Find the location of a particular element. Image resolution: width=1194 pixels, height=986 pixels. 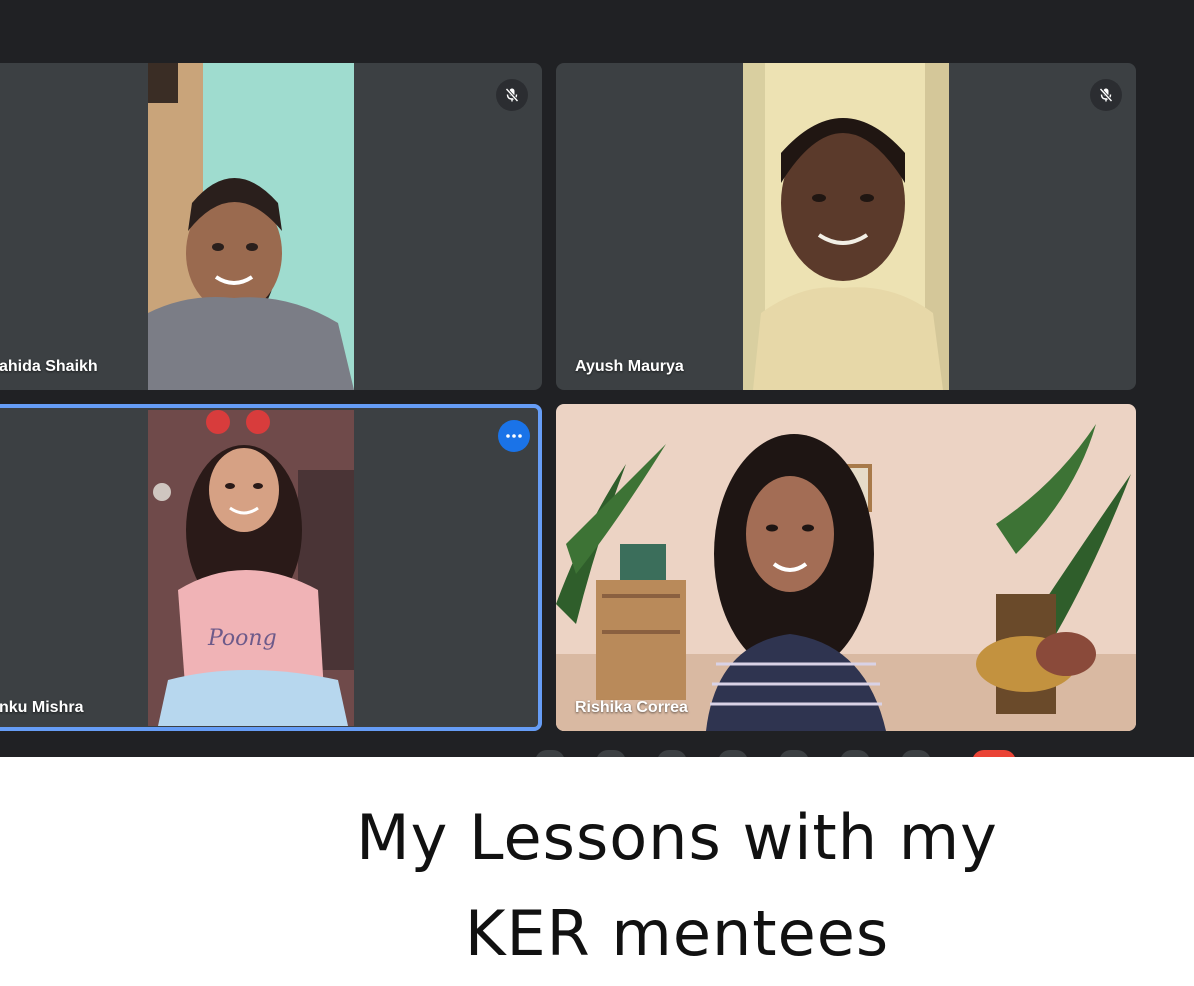

caption-line-2: KER mentees is located at coordinates (677, 933).